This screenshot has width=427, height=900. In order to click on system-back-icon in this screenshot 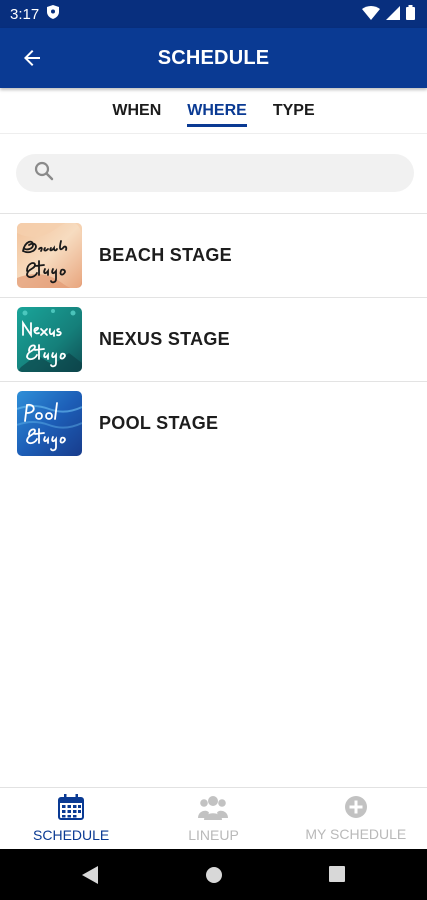, I will do `click(90, 877)`.